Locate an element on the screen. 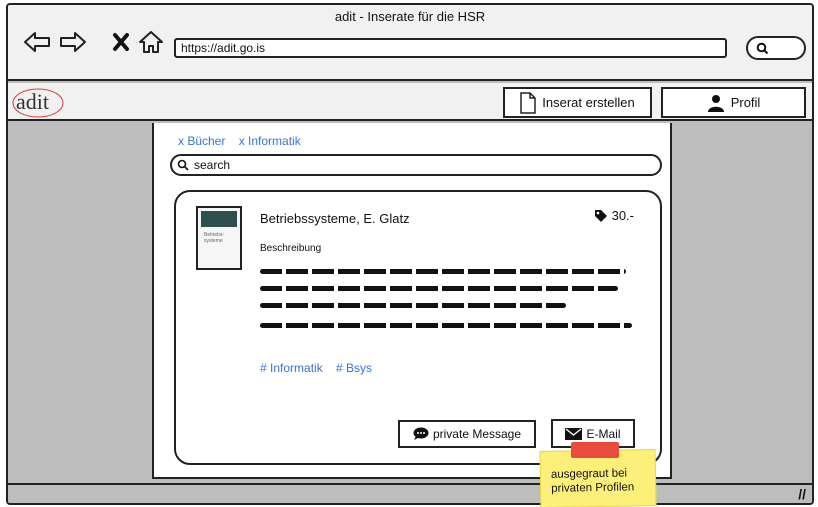 This screenshot has height=507, width=818. window-title: adit - Inserate für die HSR is located at coordinates (410, 16).